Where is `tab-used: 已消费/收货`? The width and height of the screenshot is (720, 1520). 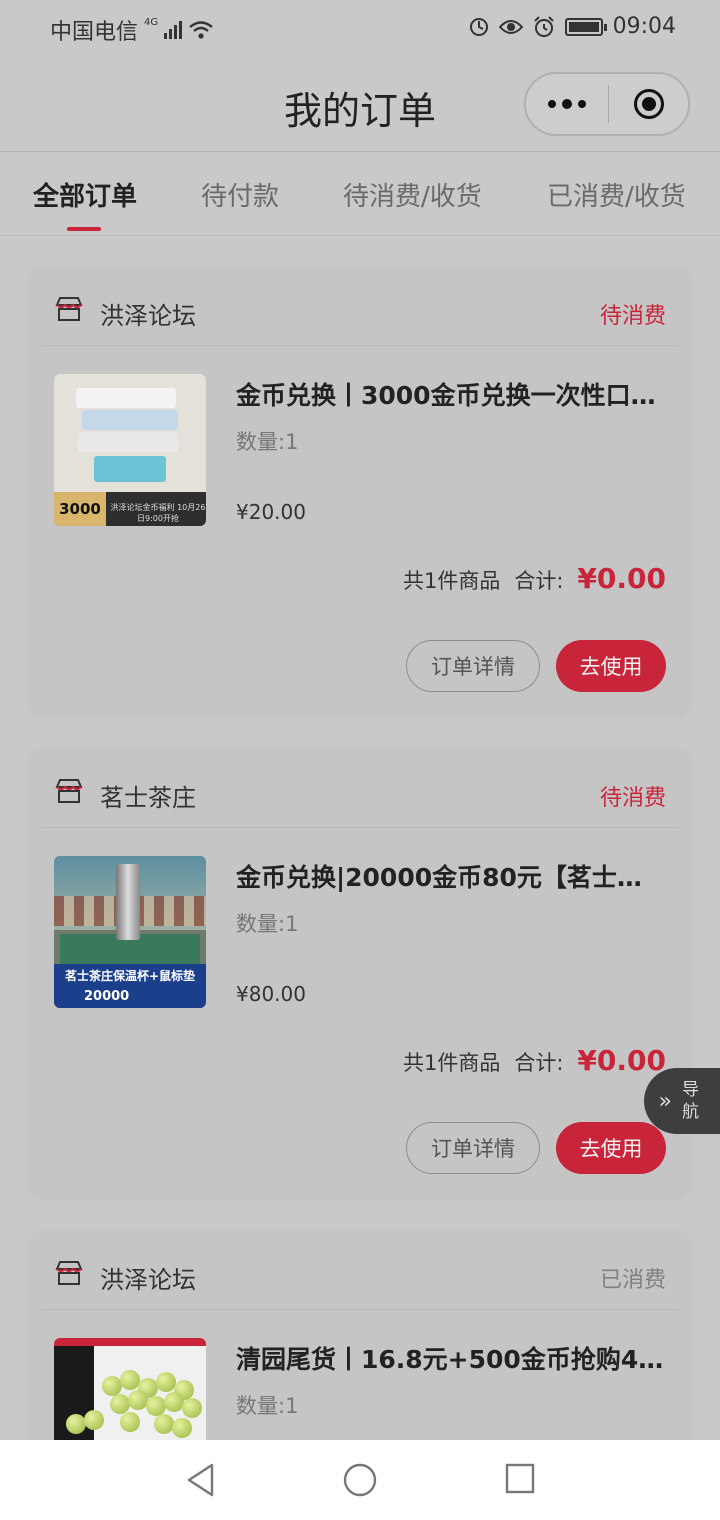
tab-used: 已消费/收货 is located at coordinates (616, 194).